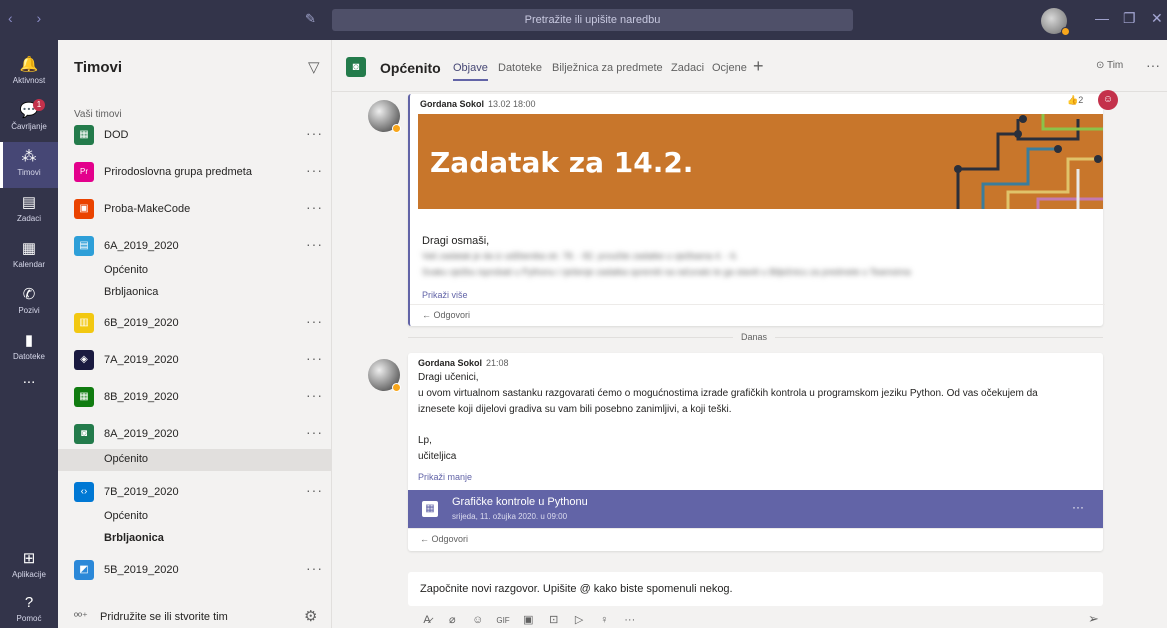 The width and height of the screenshot is (1167, 628). Describe the element at coordinates (195, 324) in the screenshot. I see `team-item: ▥ 6B_2019_2020 ···` at that location.